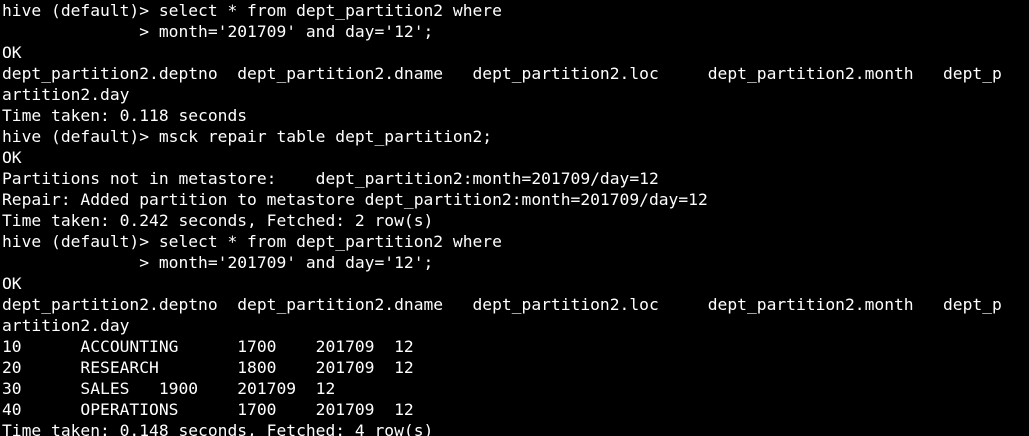 The image size is (1029, 436). I want to click on terminal-line: 30 SALES 1900 201709 12, so click(169, 388).